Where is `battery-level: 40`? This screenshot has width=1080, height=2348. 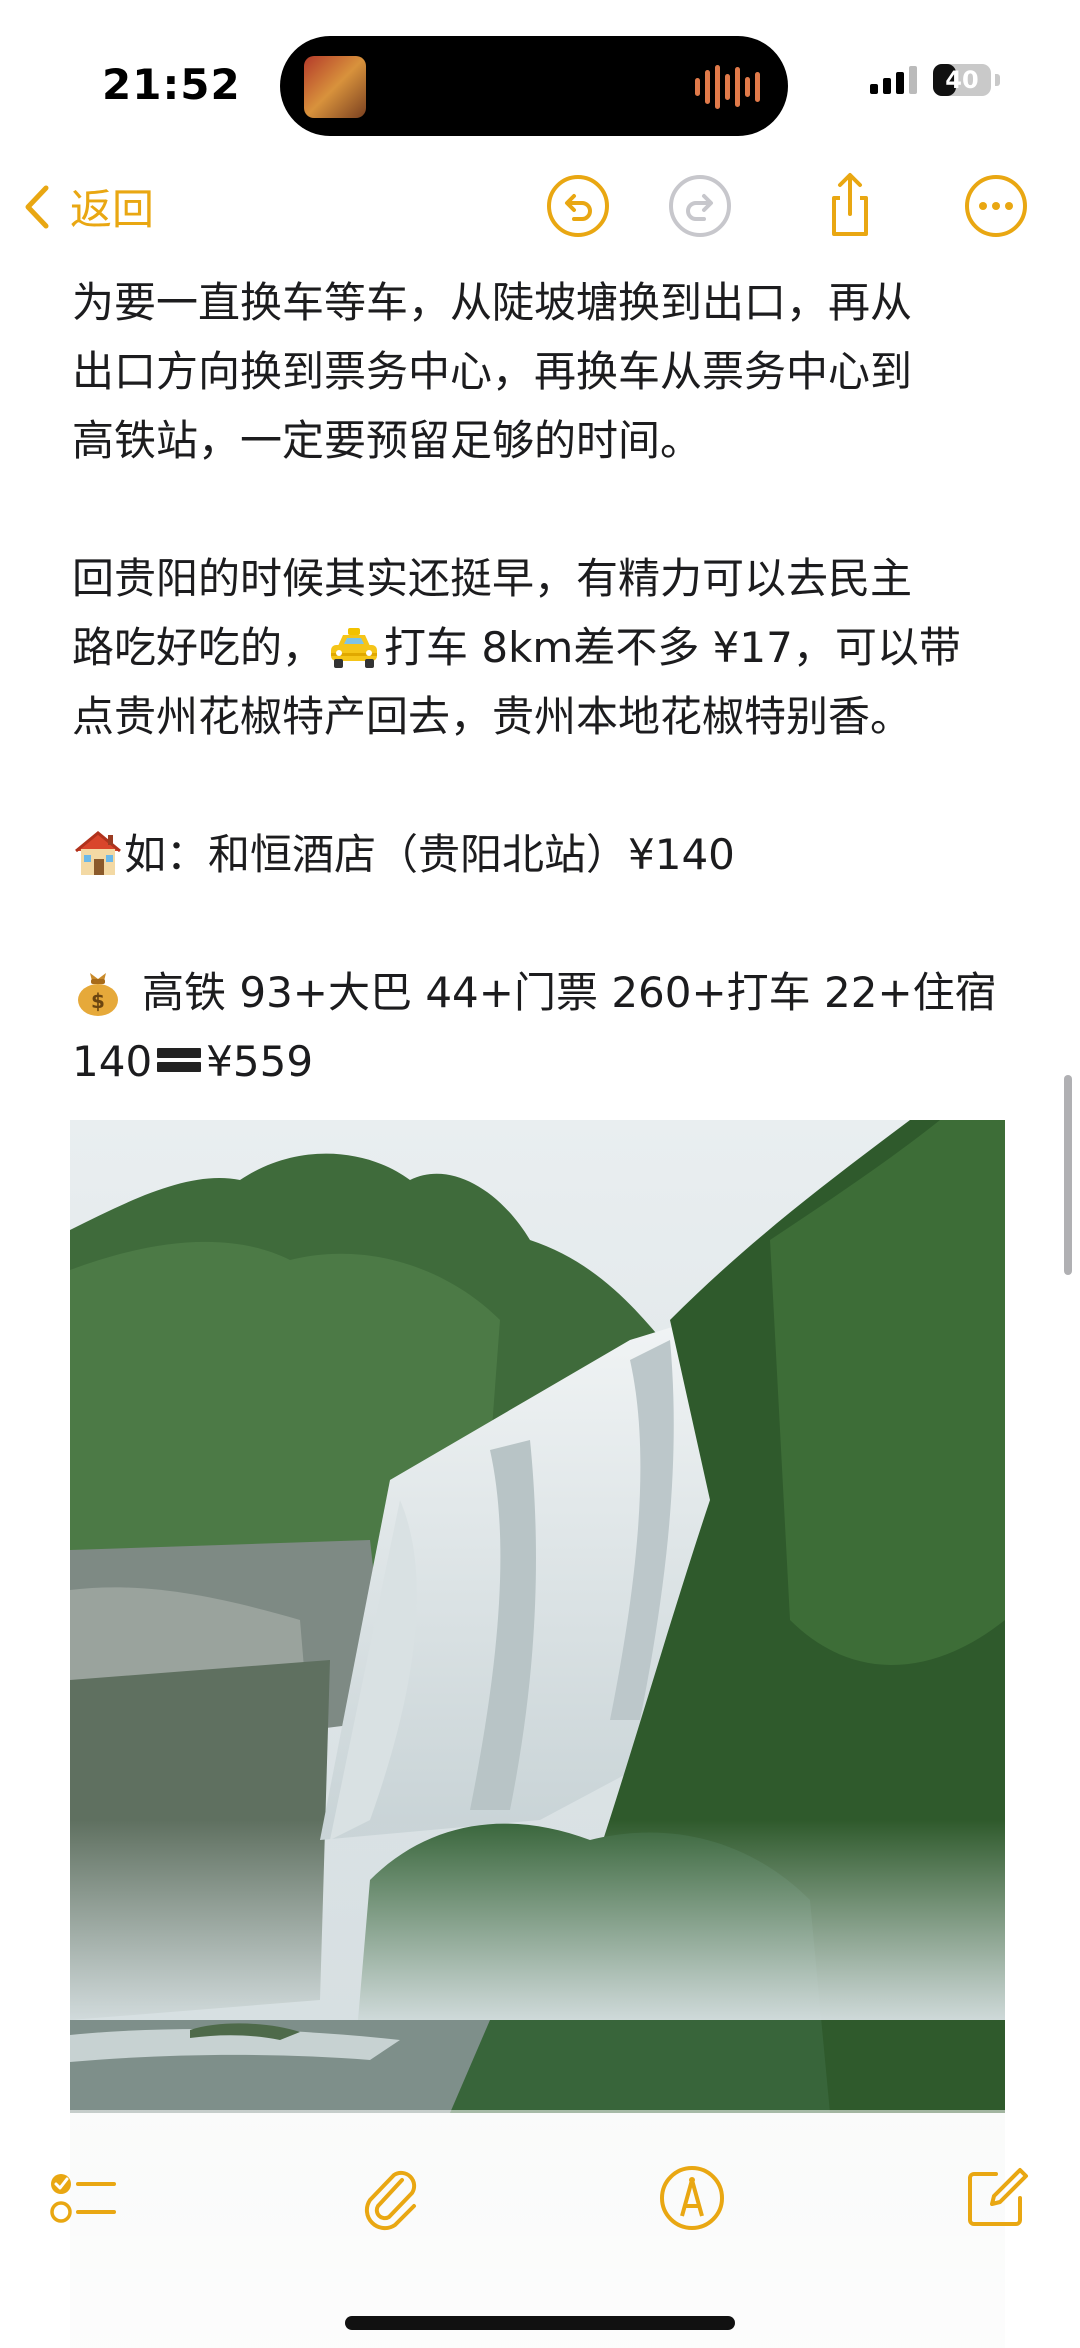
battery-level: 40 is located at coordinates (962, 80).